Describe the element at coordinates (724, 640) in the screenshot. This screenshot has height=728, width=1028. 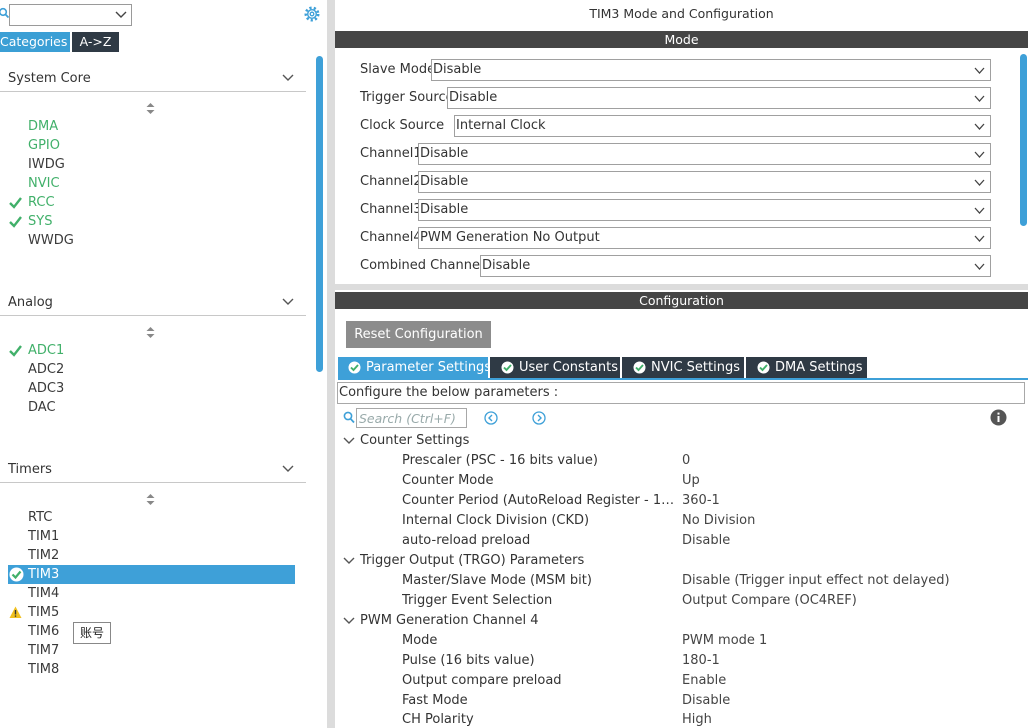
I see `param-value: PWM mode 1` at that location.